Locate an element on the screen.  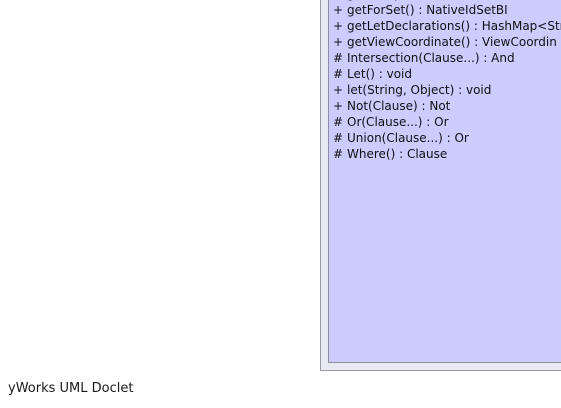
method-signature: Not(Clause) : Not is located at coordinates (399, 106).